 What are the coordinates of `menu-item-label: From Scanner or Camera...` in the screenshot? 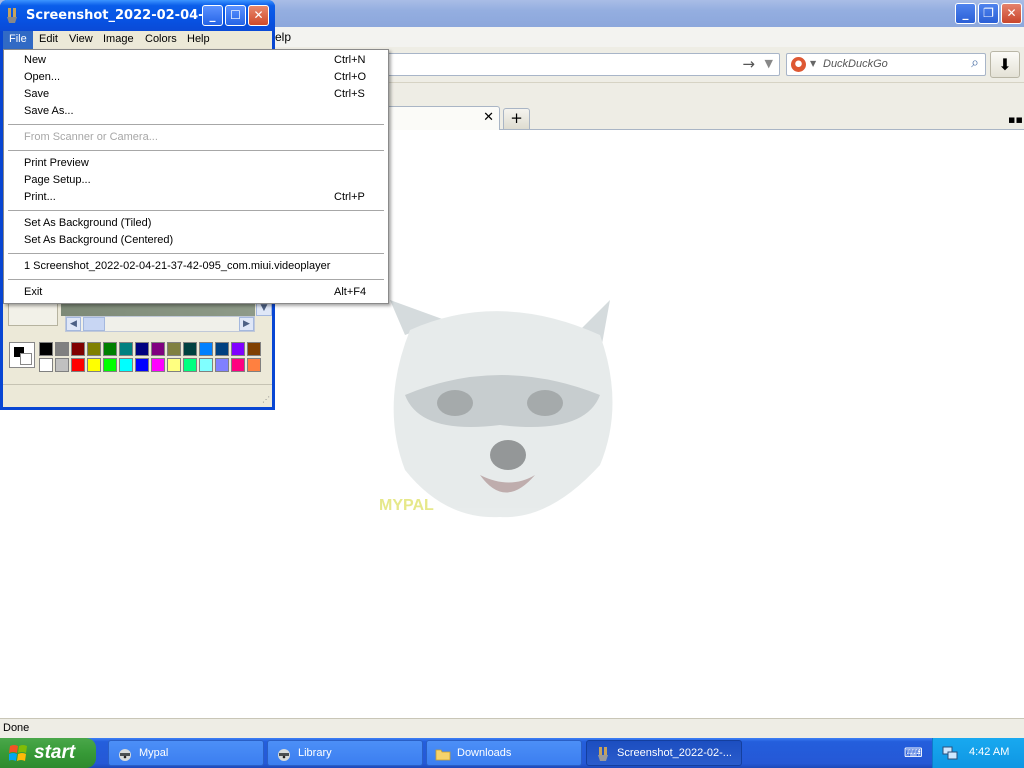 It's located at (91, 137).